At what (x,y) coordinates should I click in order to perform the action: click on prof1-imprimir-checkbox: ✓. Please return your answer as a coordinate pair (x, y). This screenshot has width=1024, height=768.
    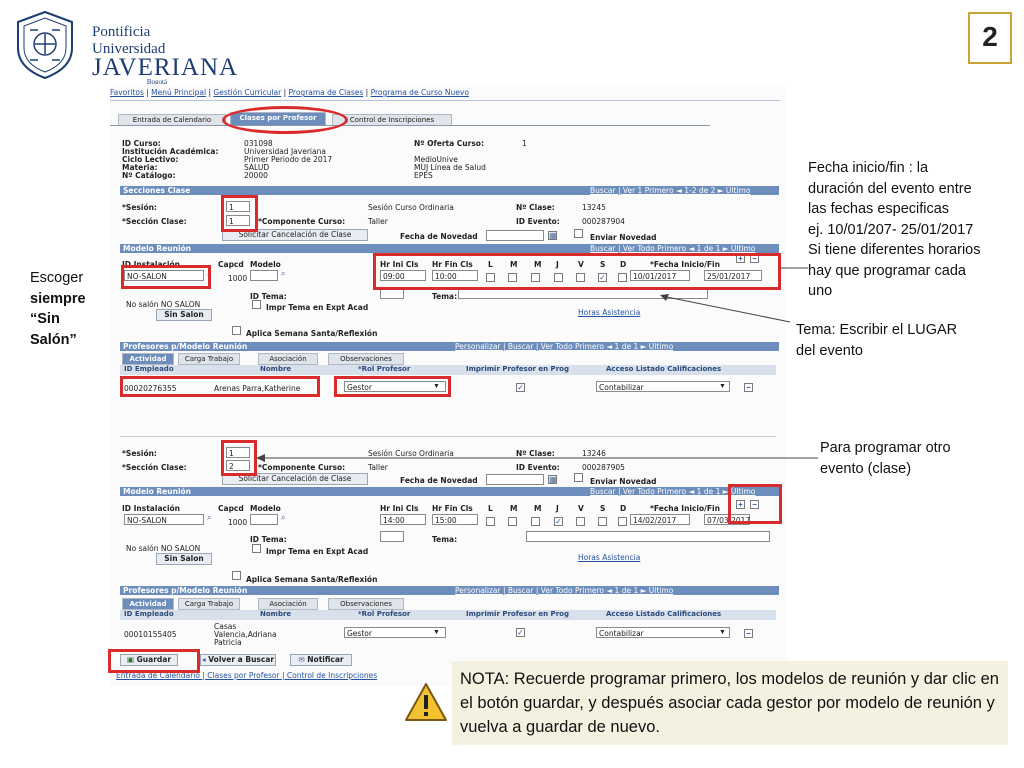
    Looking at the image, I should click on (520, 387).